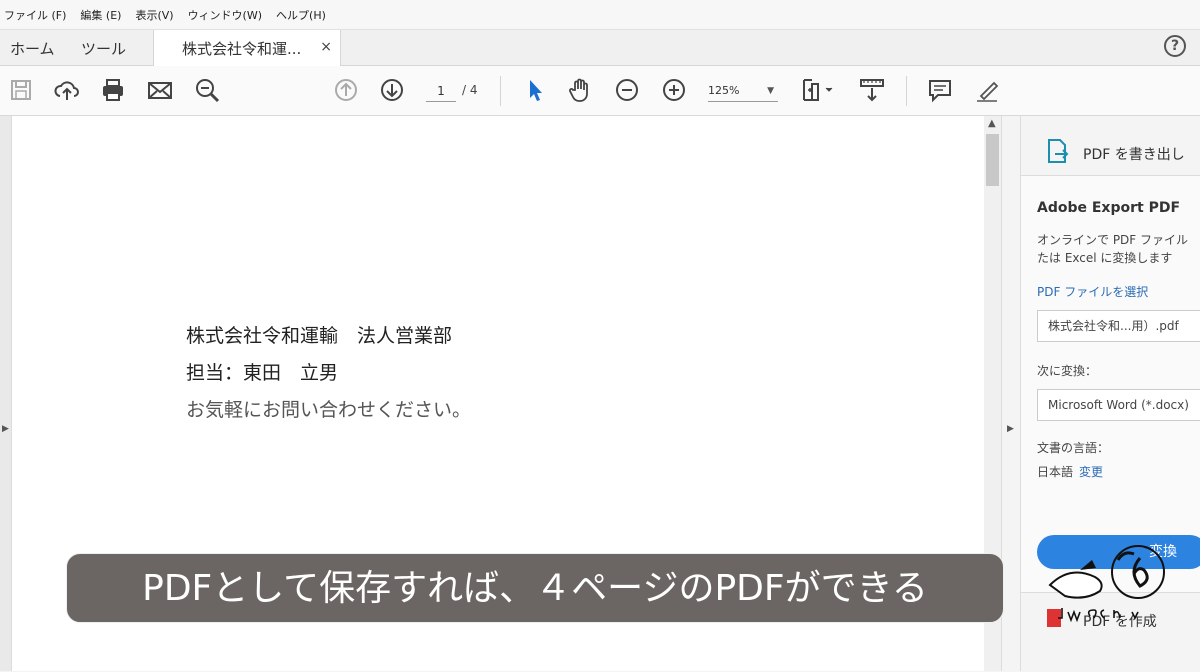  Describe the element at coordinates (113, 90) in the screenshot. I see `print-icon` at that location.